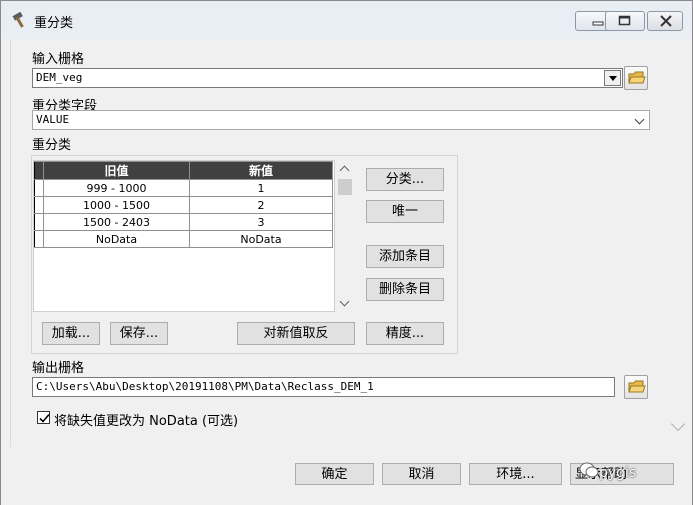 The image size is (693, 505). What do you see at coordinates (58, 368) in the screenshot?
I see `output-raster-label: 输出栅格` at bounding box center [58, 368].